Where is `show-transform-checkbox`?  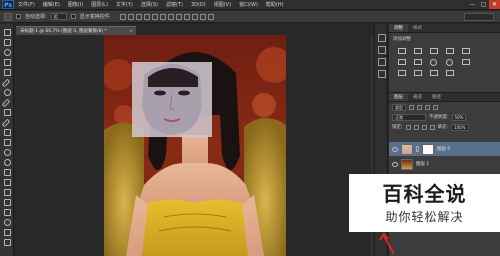 show-transform-checkbox is located at coordinates (73, 16).